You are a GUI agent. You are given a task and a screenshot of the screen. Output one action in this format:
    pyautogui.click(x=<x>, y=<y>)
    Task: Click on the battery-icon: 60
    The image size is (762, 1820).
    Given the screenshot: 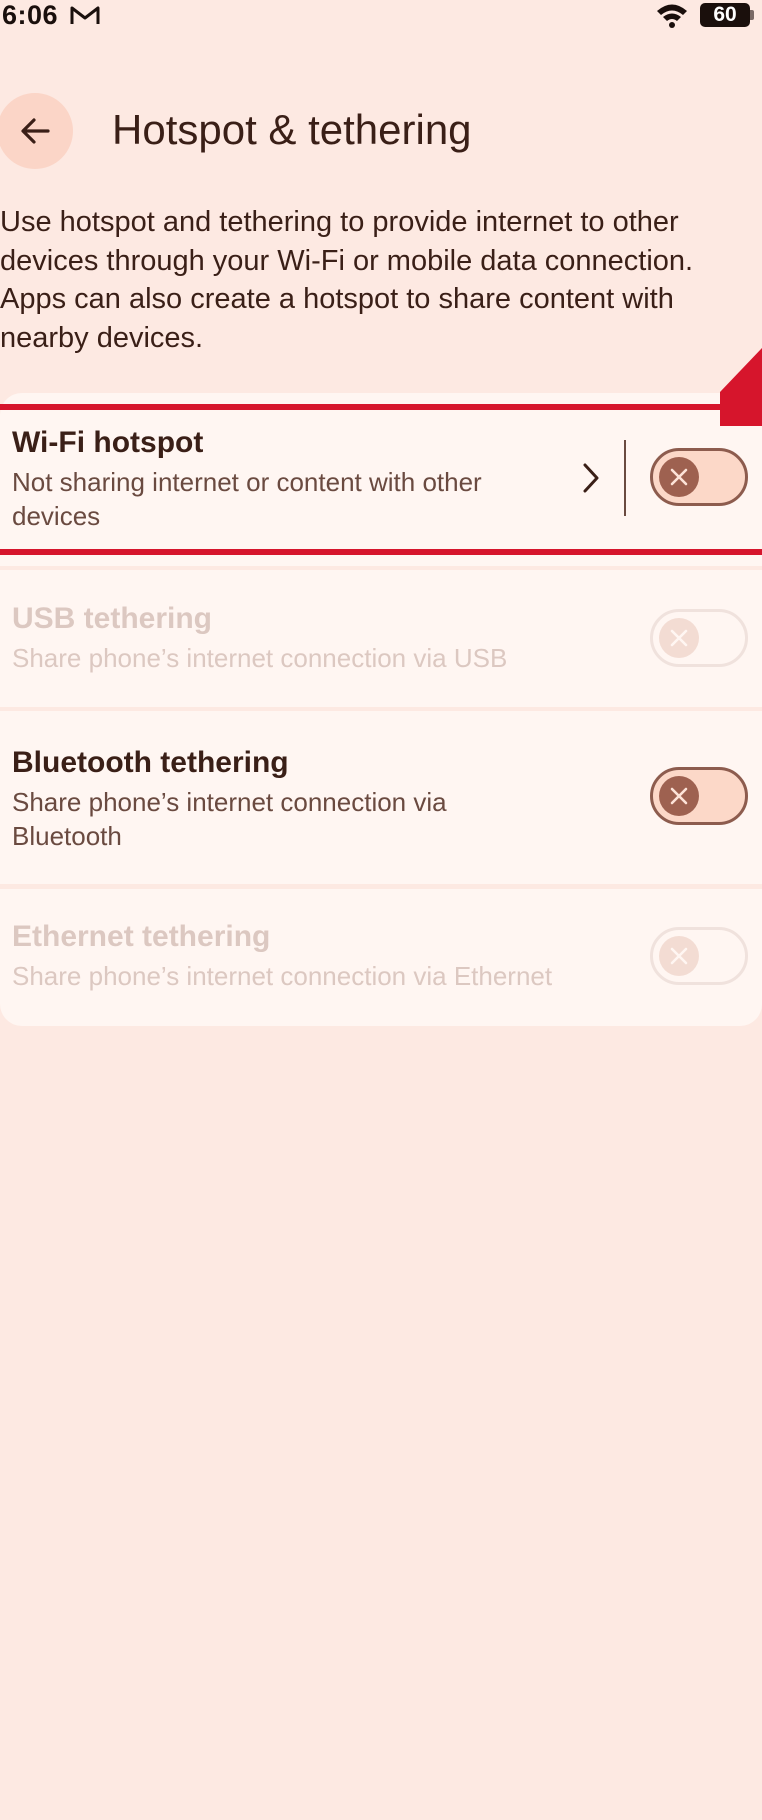 What is the action you would take?
    pyautogui.click(x=725, y=15)
    